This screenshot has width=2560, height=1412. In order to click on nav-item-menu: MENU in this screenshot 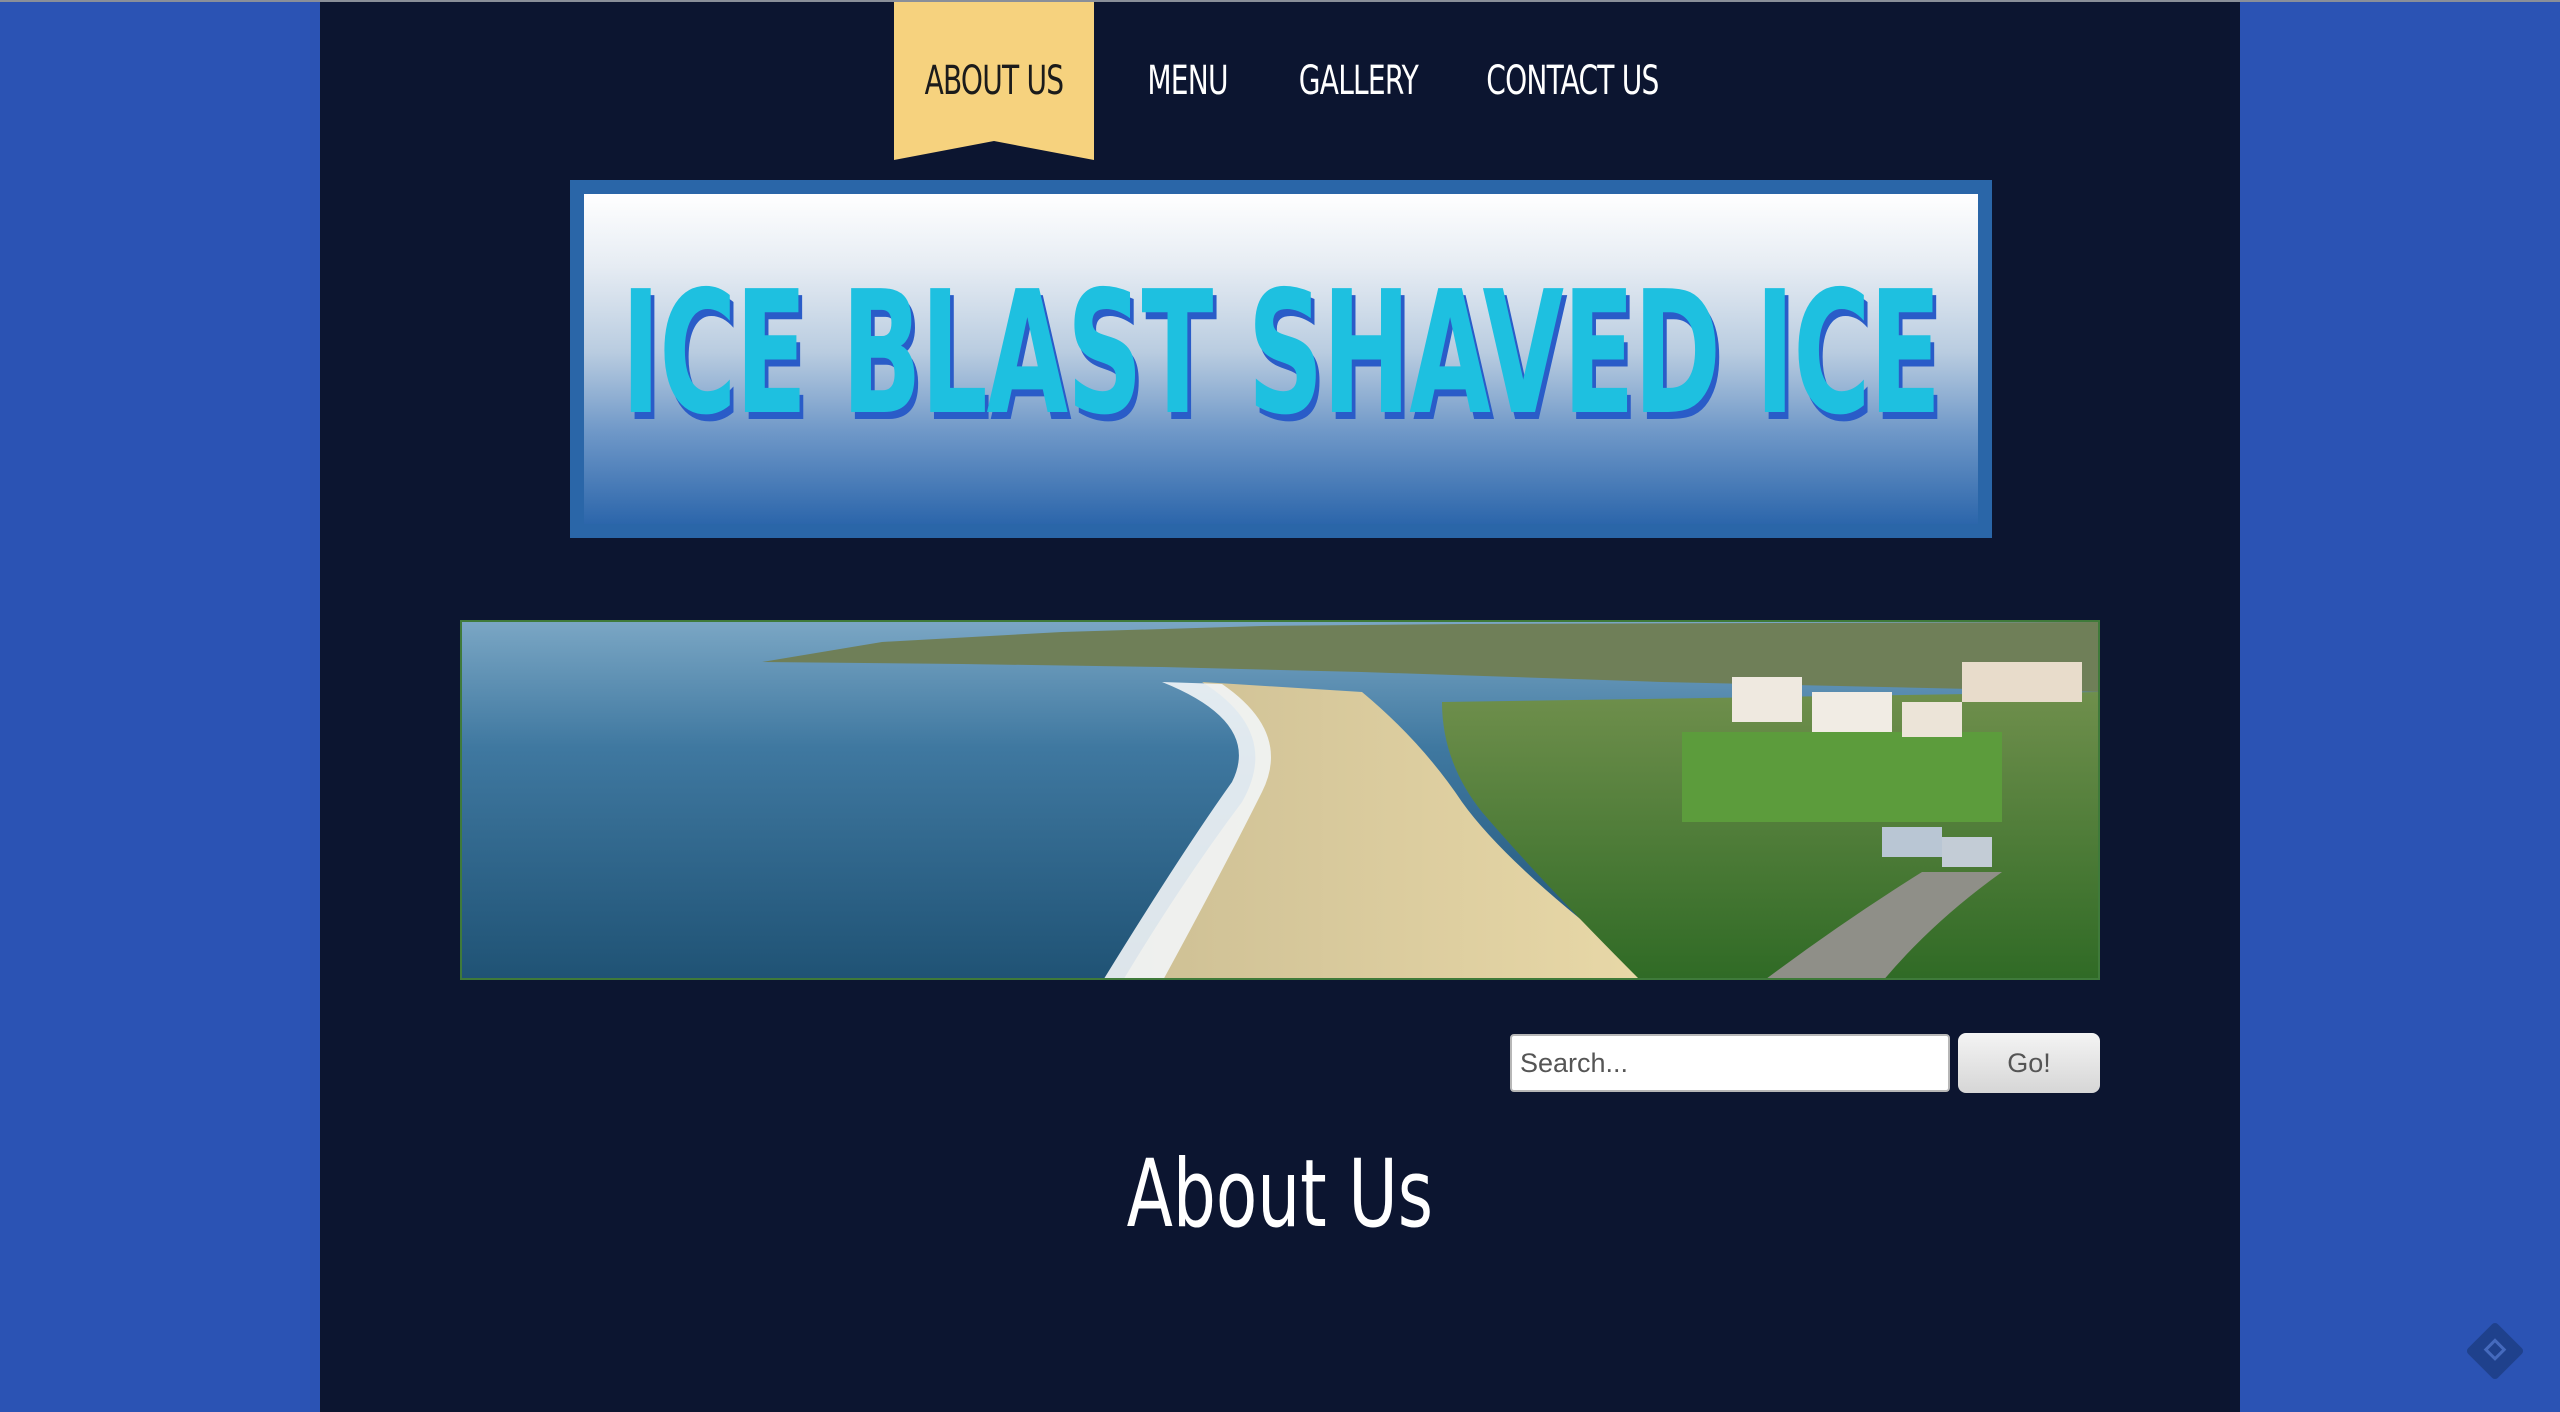, I will do `click(1188, 81)`.